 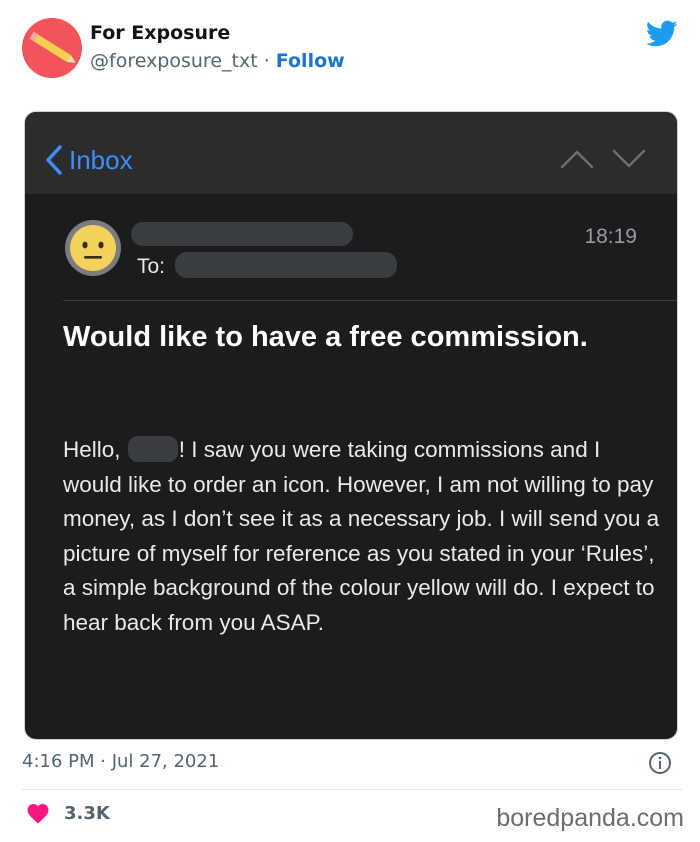 I want to click on sender-avatar, so click(x=93, y=248).